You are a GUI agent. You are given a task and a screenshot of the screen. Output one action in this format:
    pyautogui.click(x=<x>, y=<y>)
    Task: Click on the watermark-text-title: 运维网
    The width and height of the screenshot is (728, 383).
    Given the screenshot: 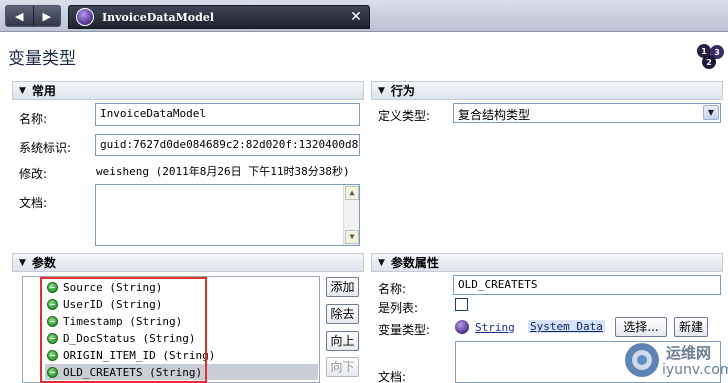 What is the action you would take?
    pyautogui.click(x=689, y=353)
    